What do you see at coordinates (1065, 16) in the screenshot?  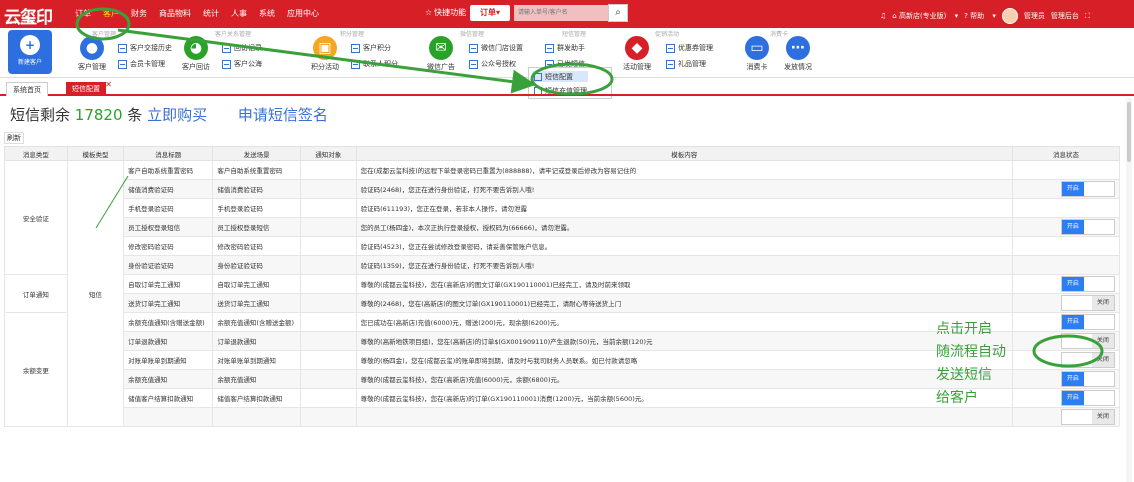 I see `admin-link: 管理后台` at bounding box center [1065, 16].